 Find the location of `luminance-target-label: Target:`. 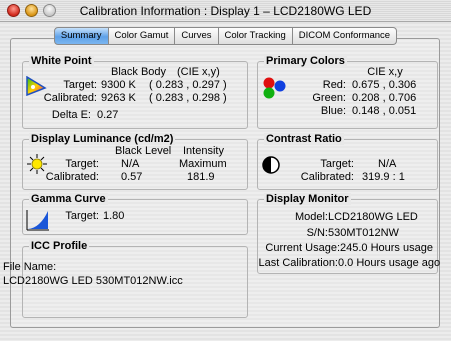

luminance-target-label: Target: is located at coordinates (82, 164).